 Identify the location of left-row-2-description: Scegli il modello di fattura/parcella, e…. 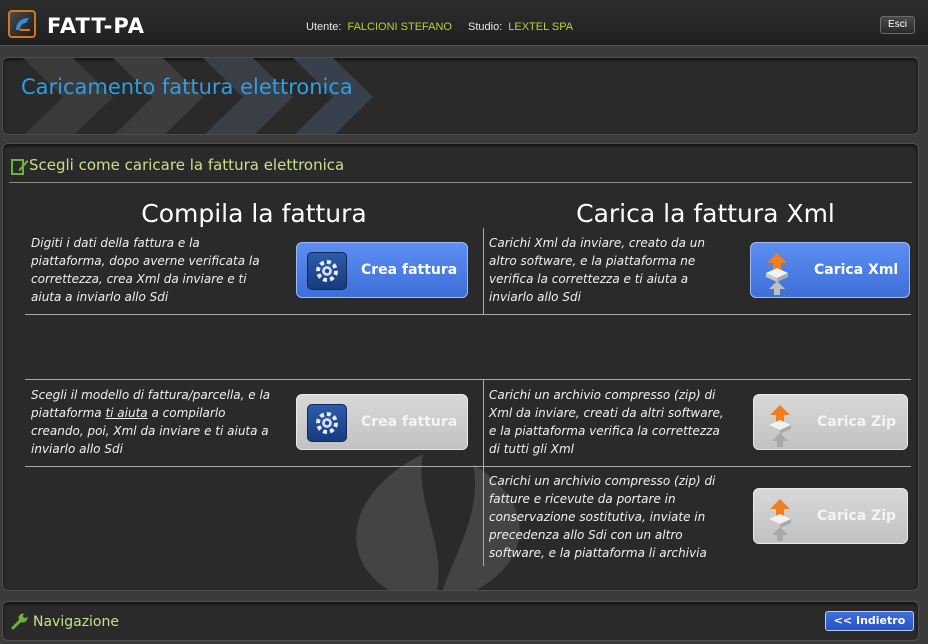
(158, 422).